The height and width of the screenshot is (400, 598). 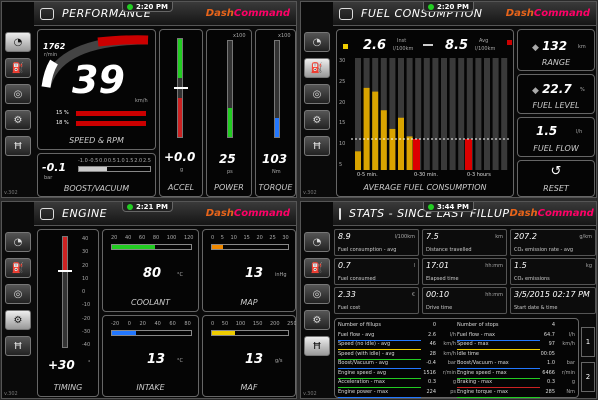 I want to click on maf-panel: 0 50 100 150 200 250 13 g/s MAF, so click(x=249, y=356).